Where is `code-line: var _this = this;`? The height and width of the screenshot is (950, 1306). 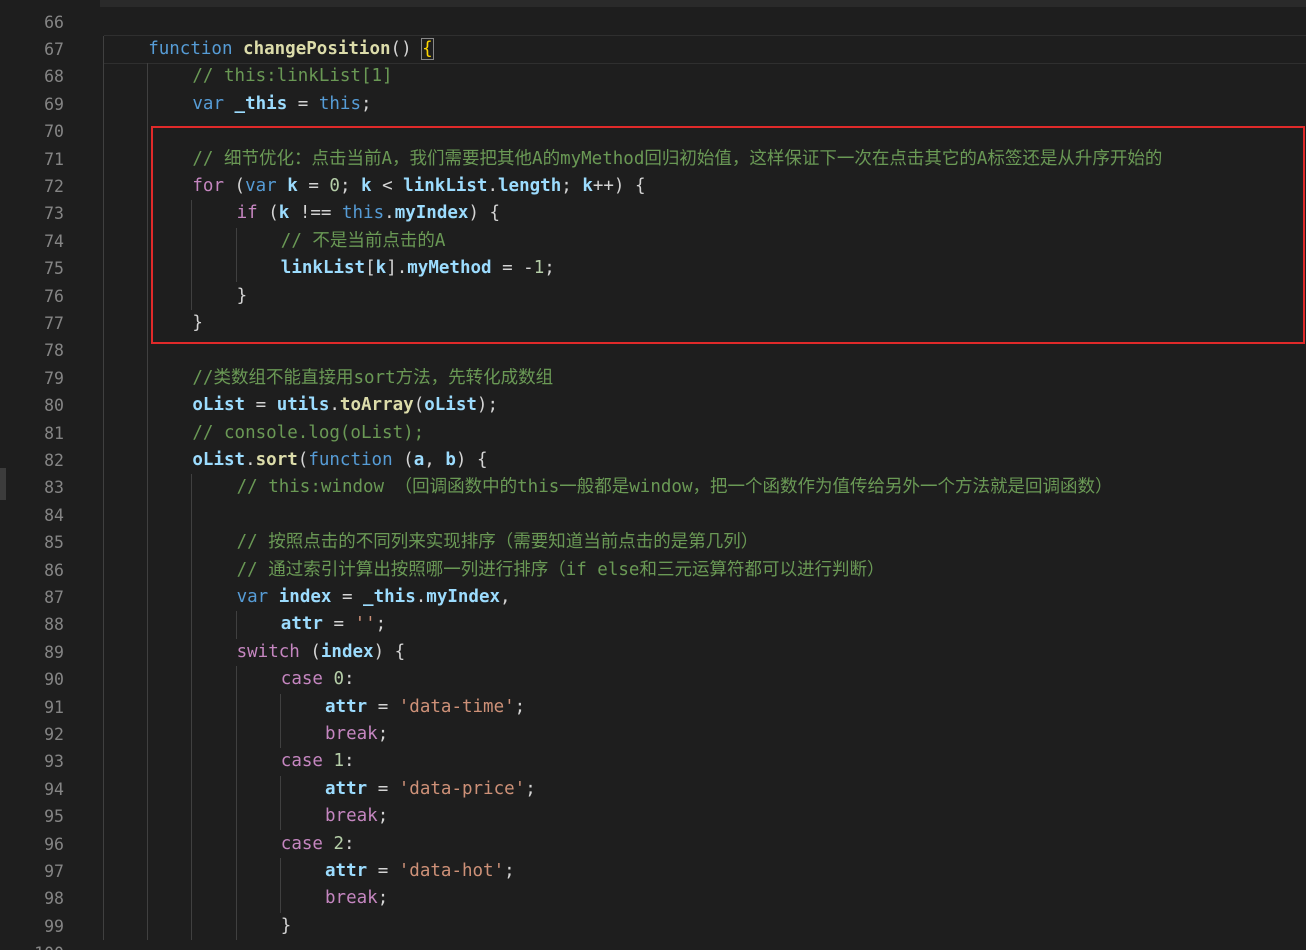
code-line: var _this = this; is located at coordinates (281, 104).